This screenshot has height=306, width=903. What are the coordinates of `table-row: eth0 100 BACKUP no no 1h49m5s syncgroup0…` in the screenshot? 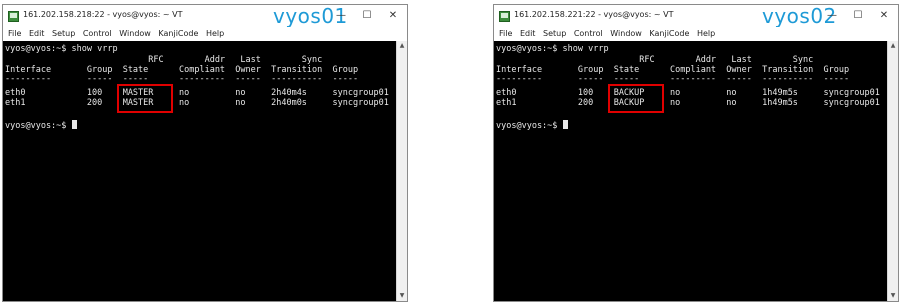 It's located at (688, 93).